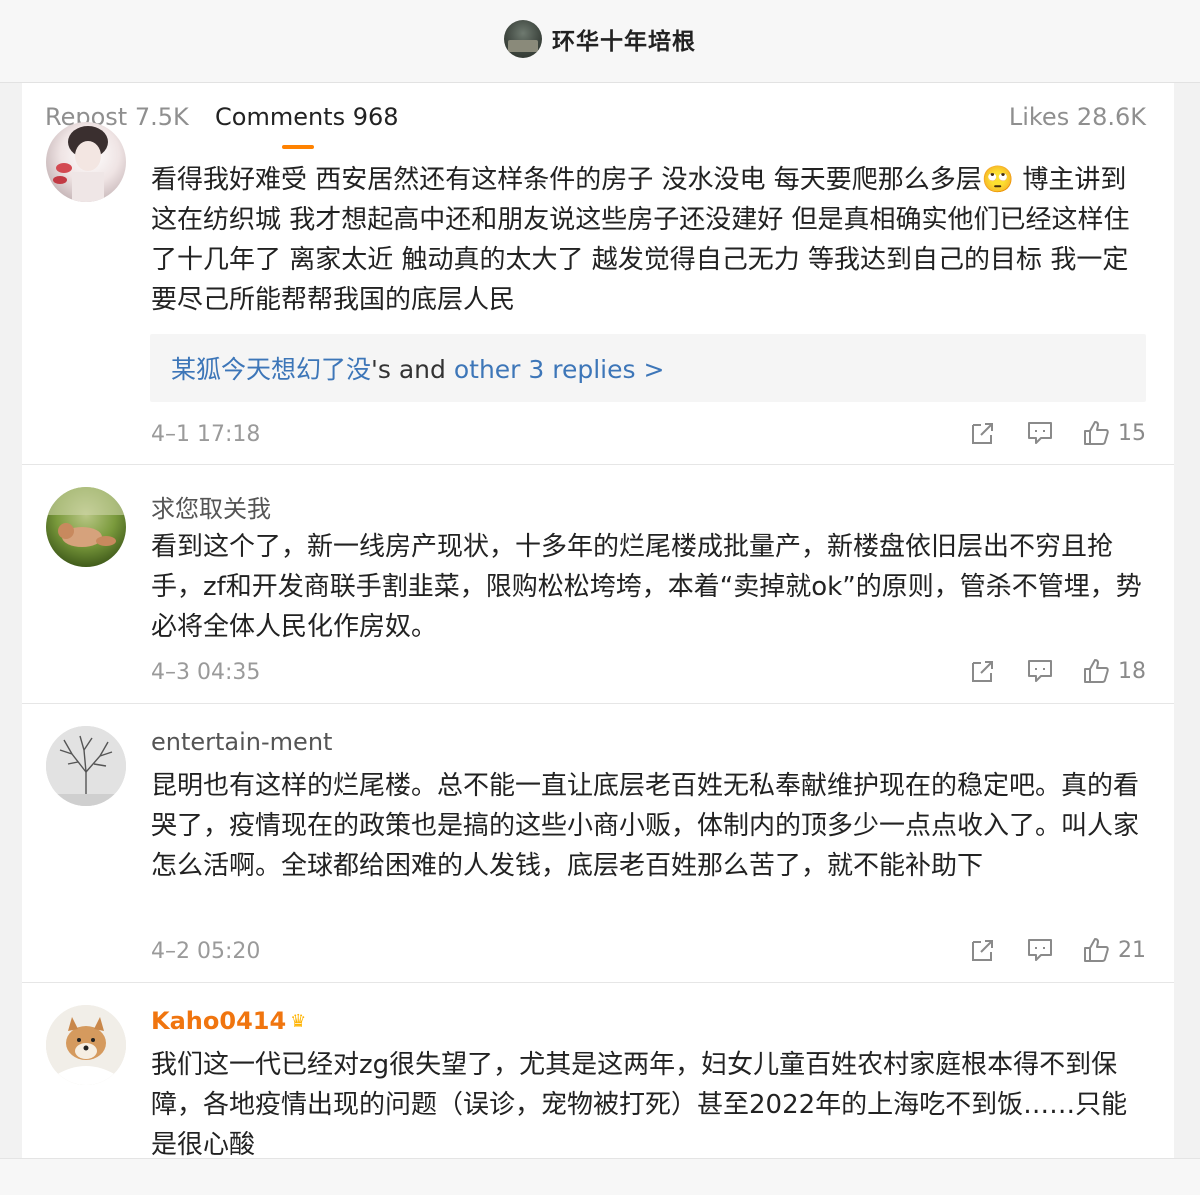  I want to click on top-bar: 环华十年培根, so click(600, 41).